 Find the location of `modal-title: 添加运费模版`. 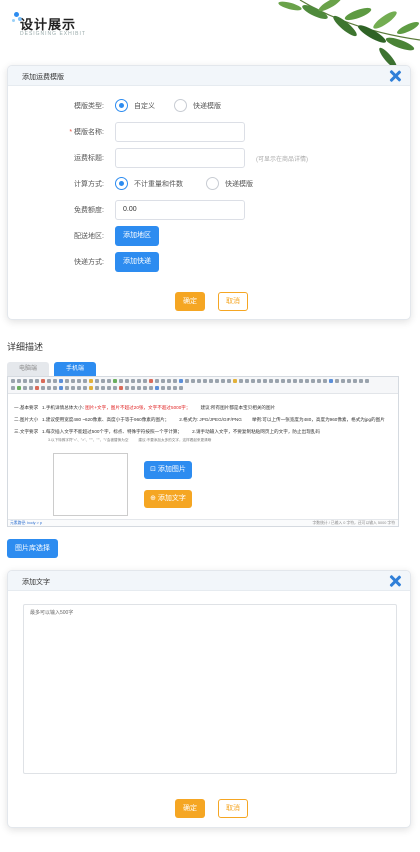

modal-title: 添加运费模版 is located at coordinates (43, 77).